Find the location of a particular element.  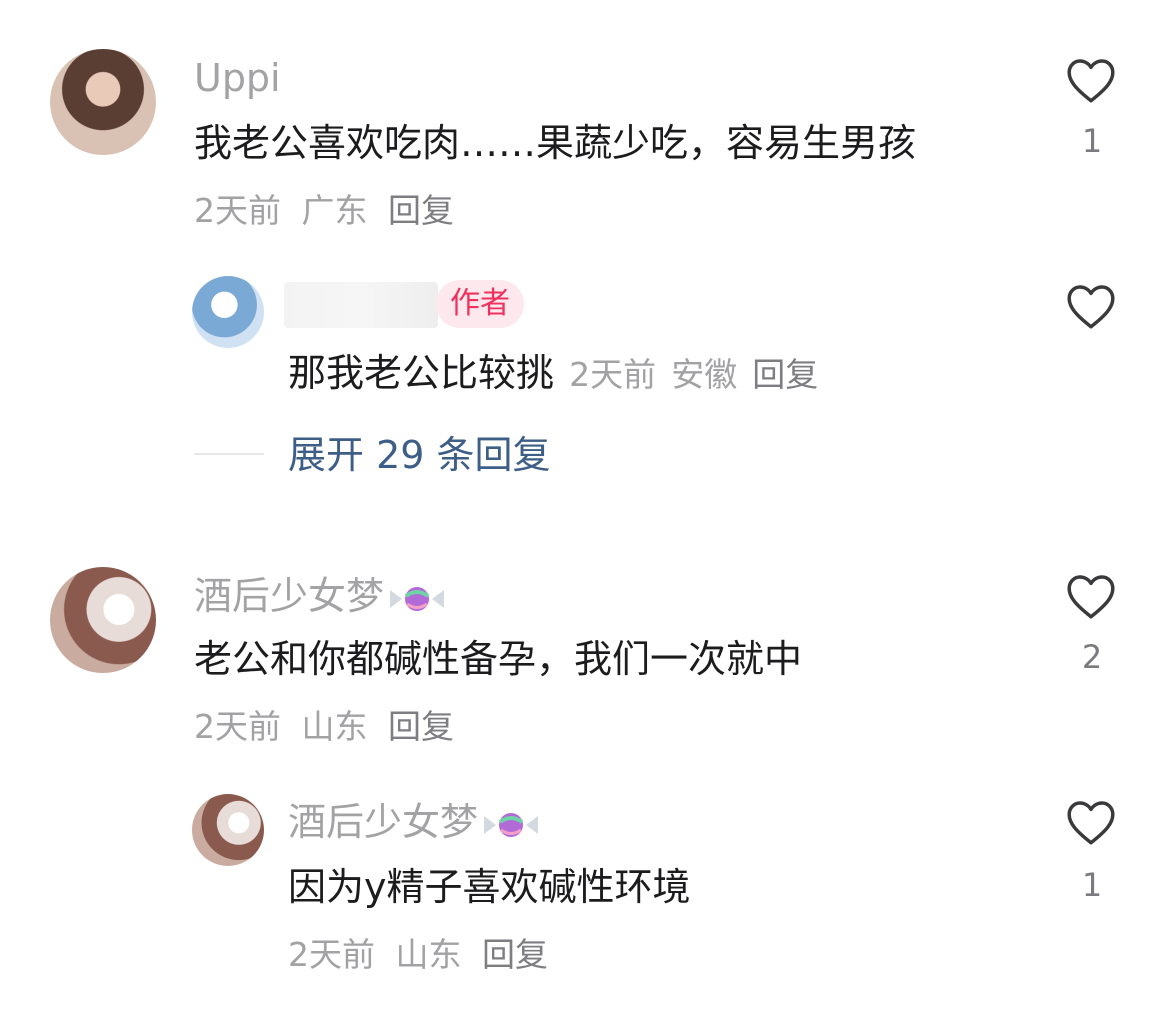

comment-location: 山东 is located at coordinates (334, 726).